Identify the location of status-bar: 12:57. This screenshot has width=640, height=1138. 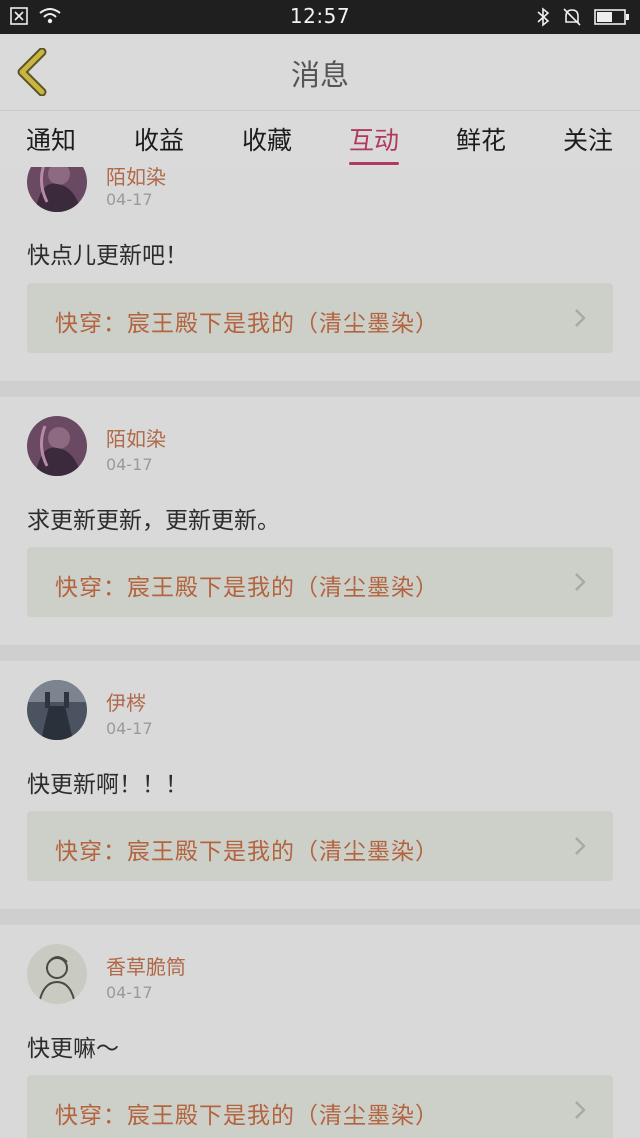
(320, 17).